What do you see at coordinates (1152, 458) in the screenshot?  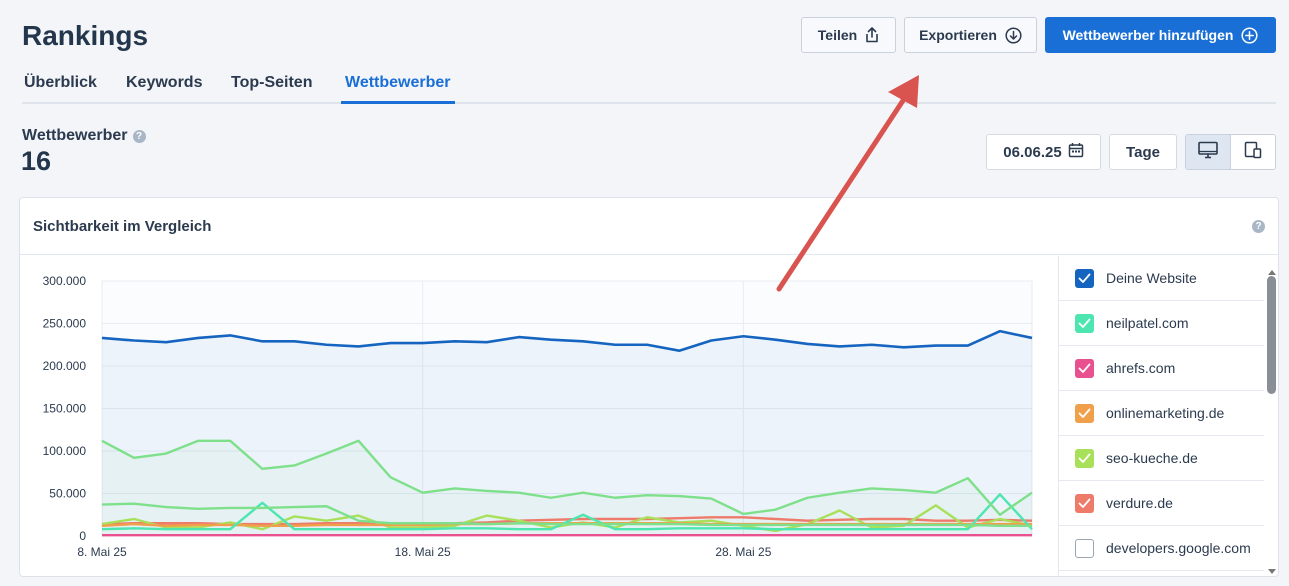 I see `legend-label: seo-kueche.de` at bounding box center [1152, 458].